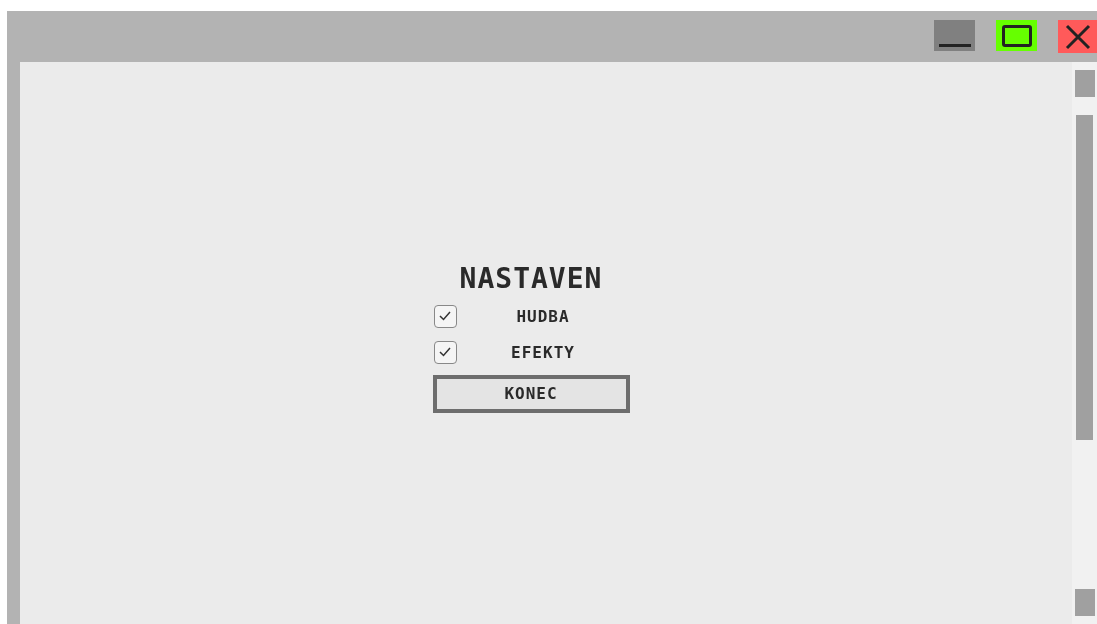  I want to click on scroll-down-button, so click(1084, 602).